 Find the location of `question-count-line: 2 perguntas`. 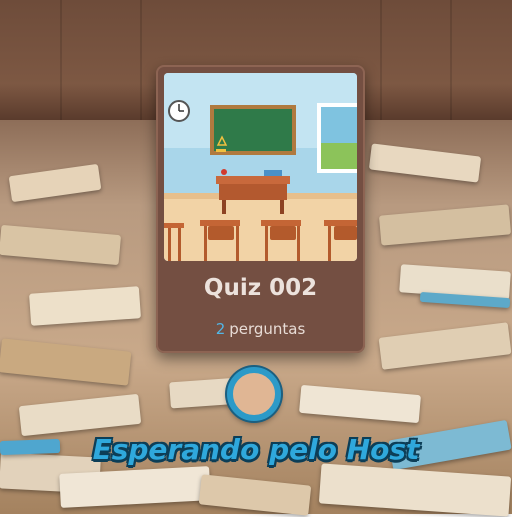

question-count-line: 2 perguntas is located at coordinates (260, 329).